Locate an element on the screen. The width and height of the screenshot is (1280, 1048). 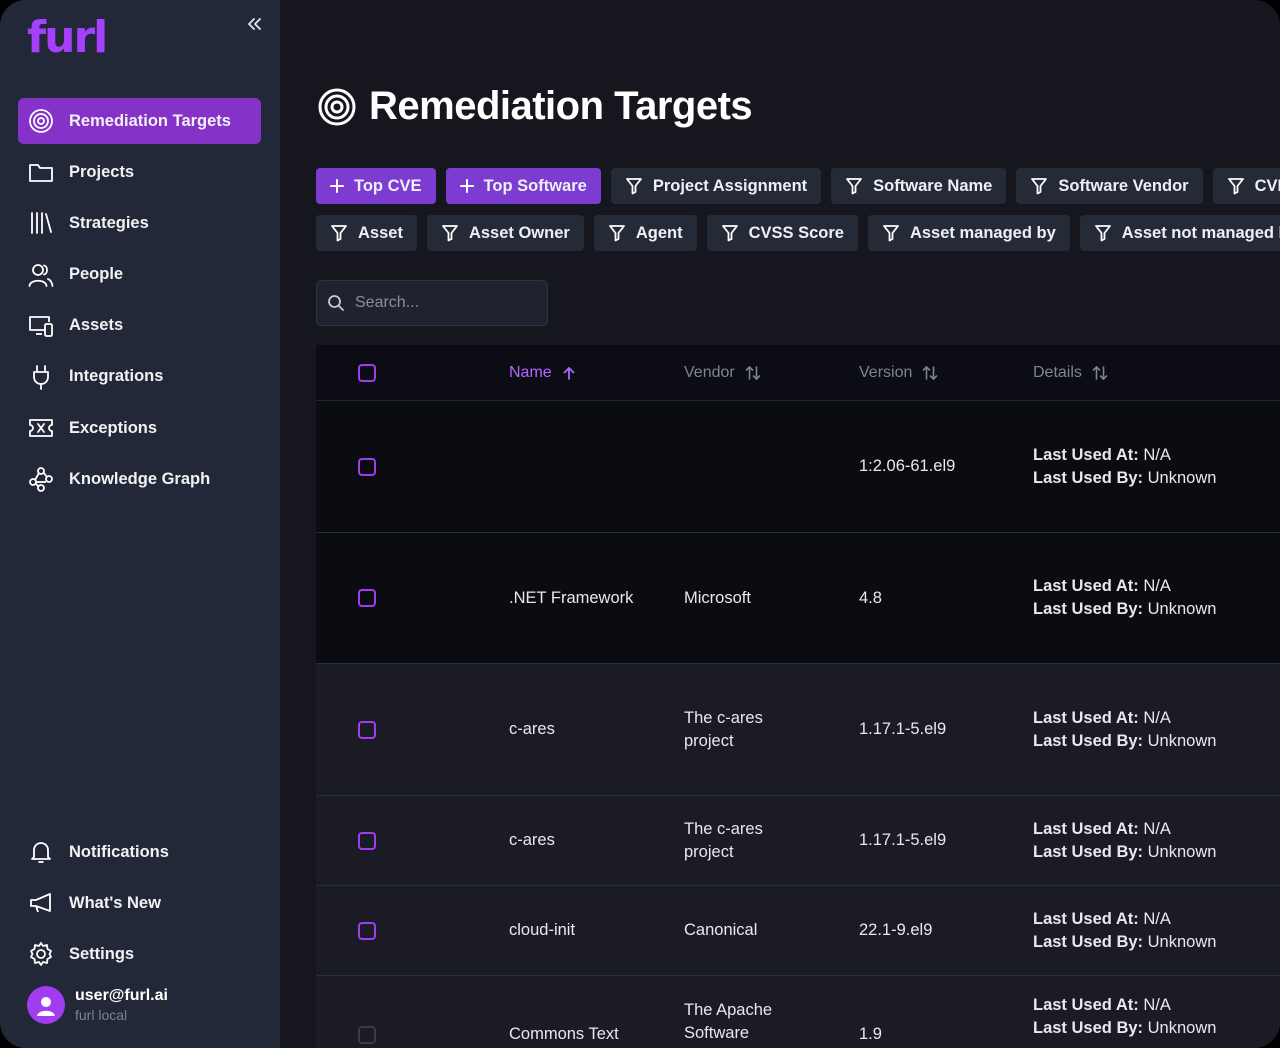
column-header-details: Details is located at coordinates (1070, 373).